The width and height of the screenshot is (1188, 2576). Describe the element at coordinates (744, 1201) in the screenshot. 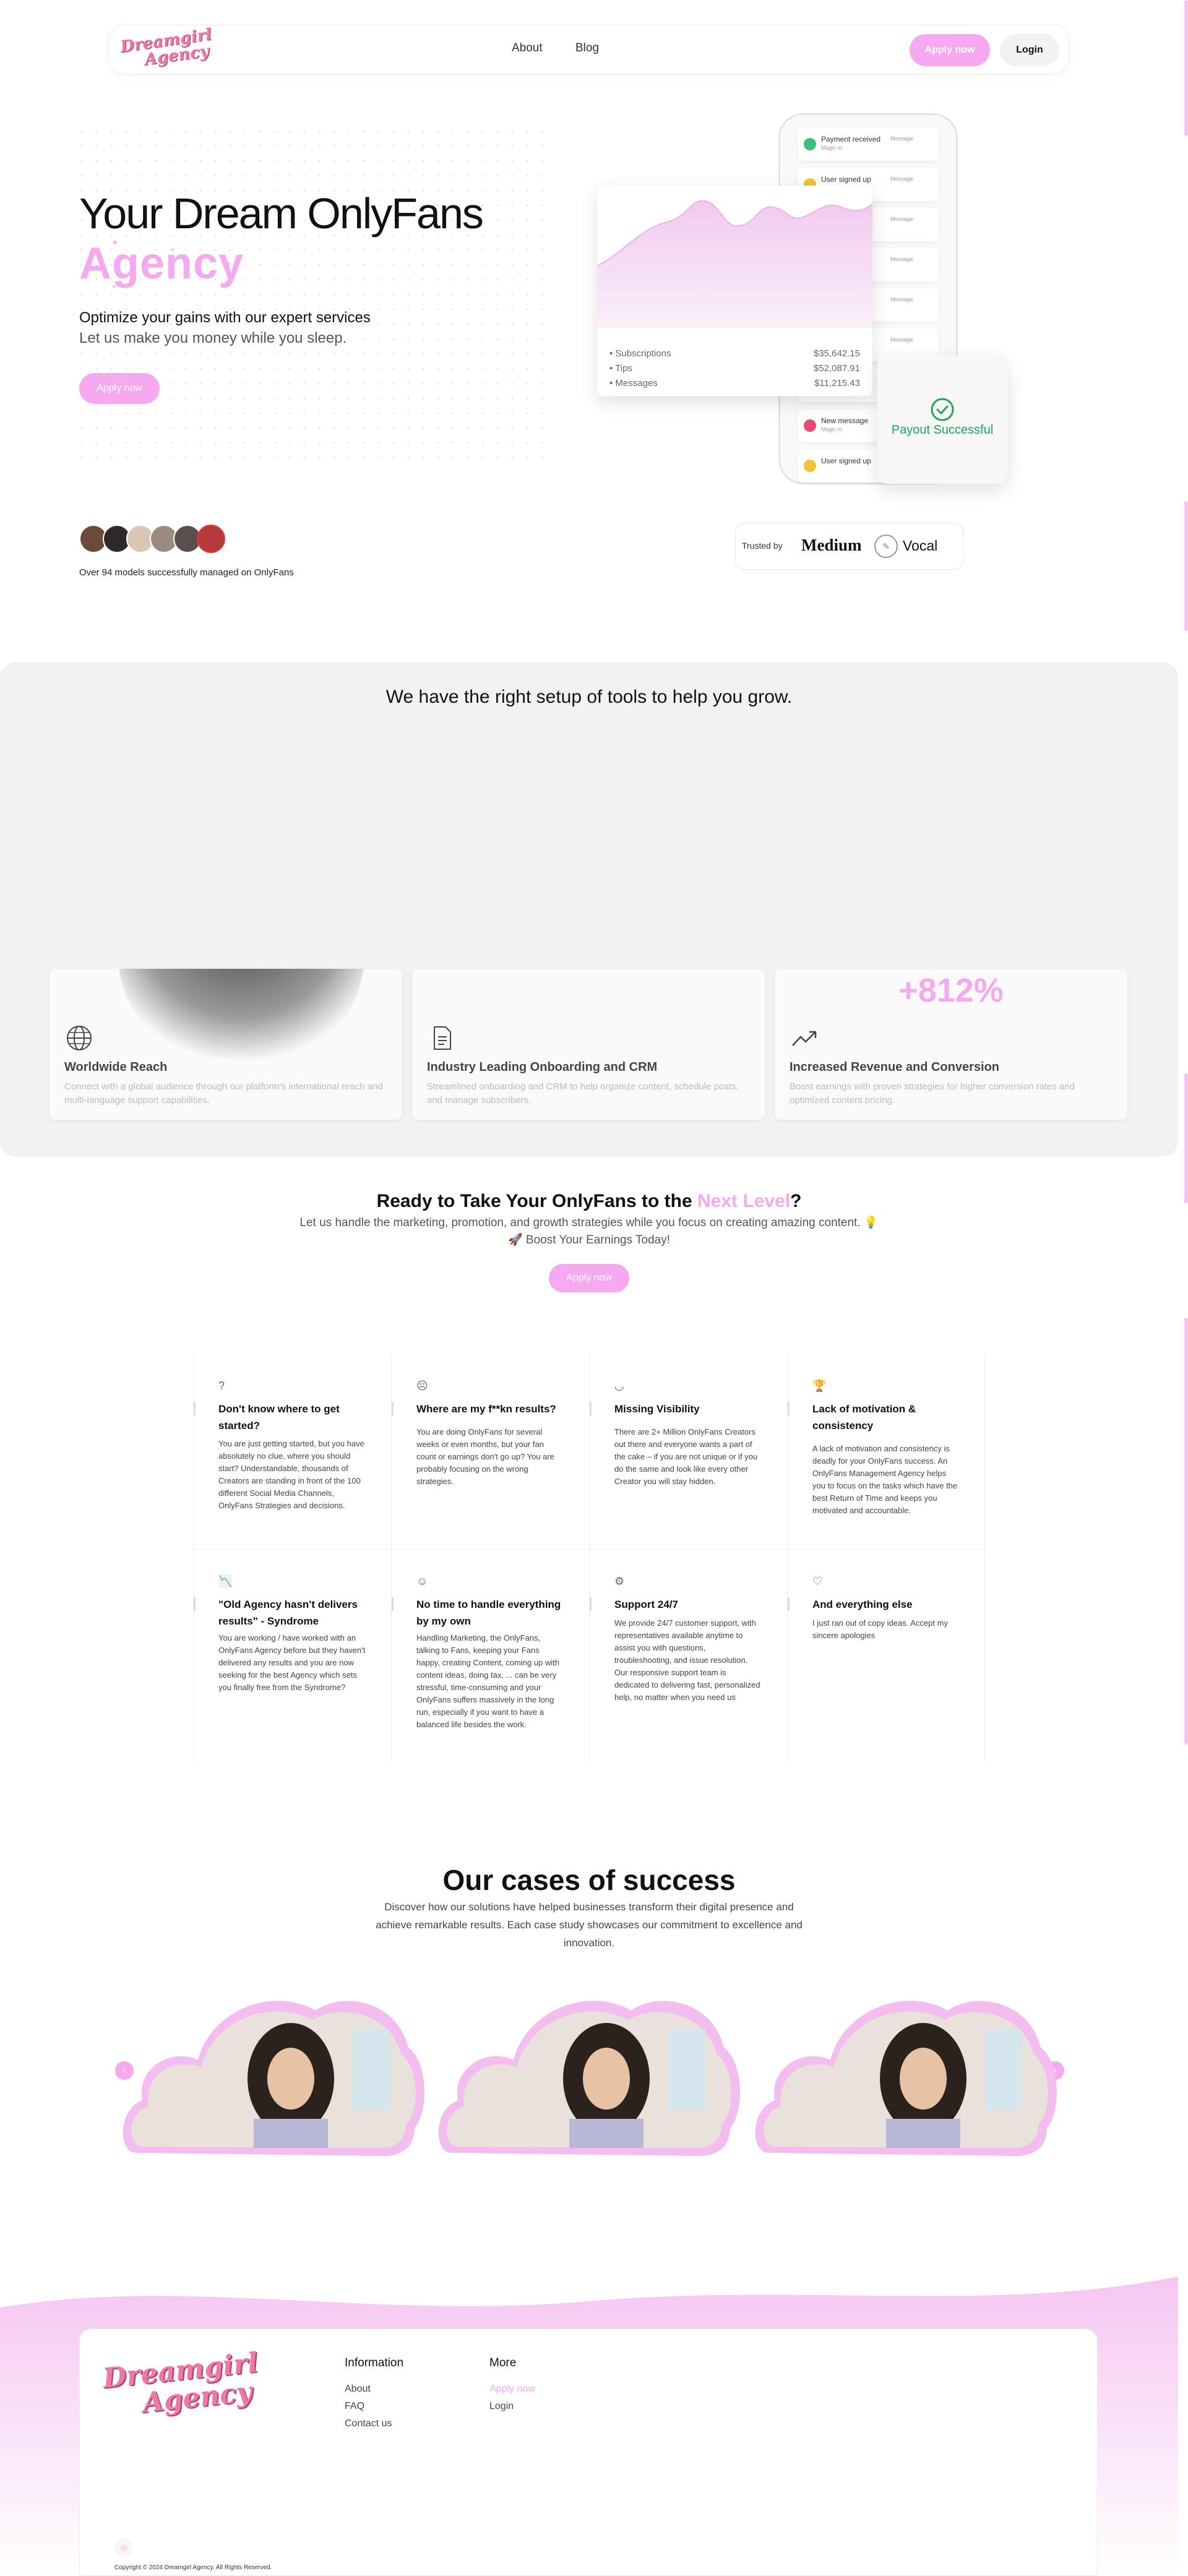

I see `ready-title-highlight: Next Level` at that location.